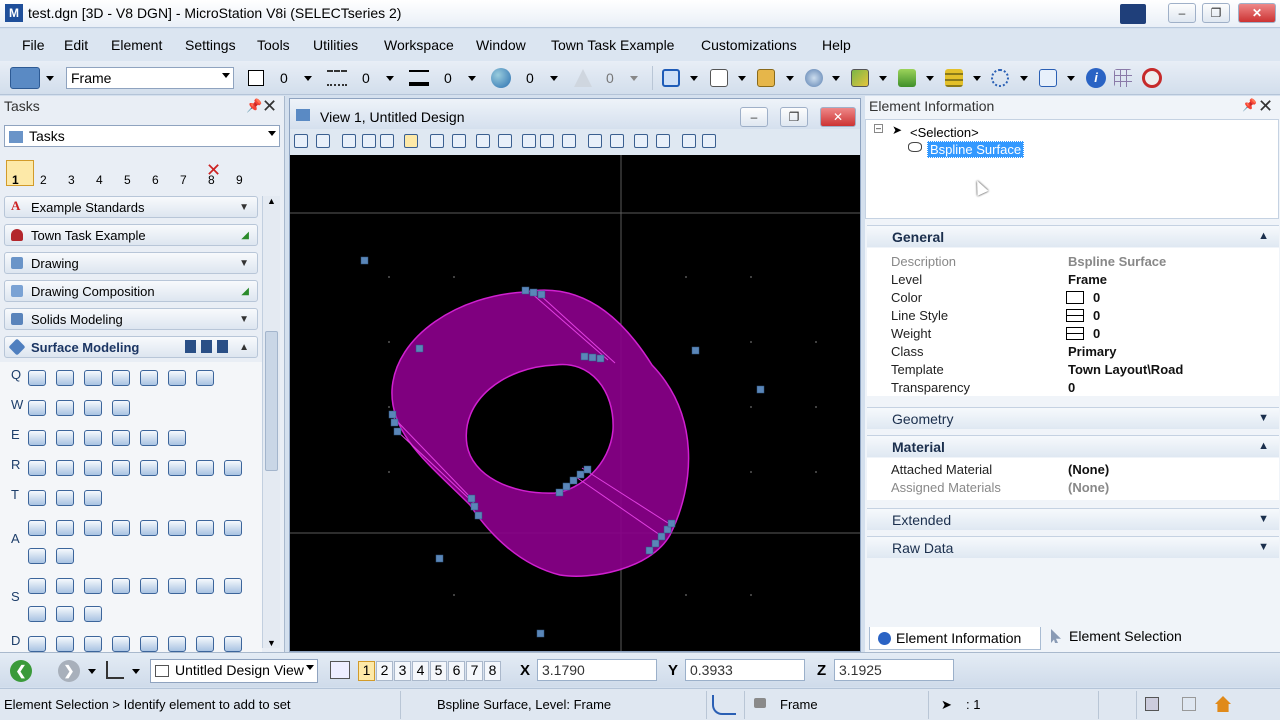  What do you see at coordinates (977, 78) in the screenshot?
I see `layers-dropdown` at bounding box center [977, 78].